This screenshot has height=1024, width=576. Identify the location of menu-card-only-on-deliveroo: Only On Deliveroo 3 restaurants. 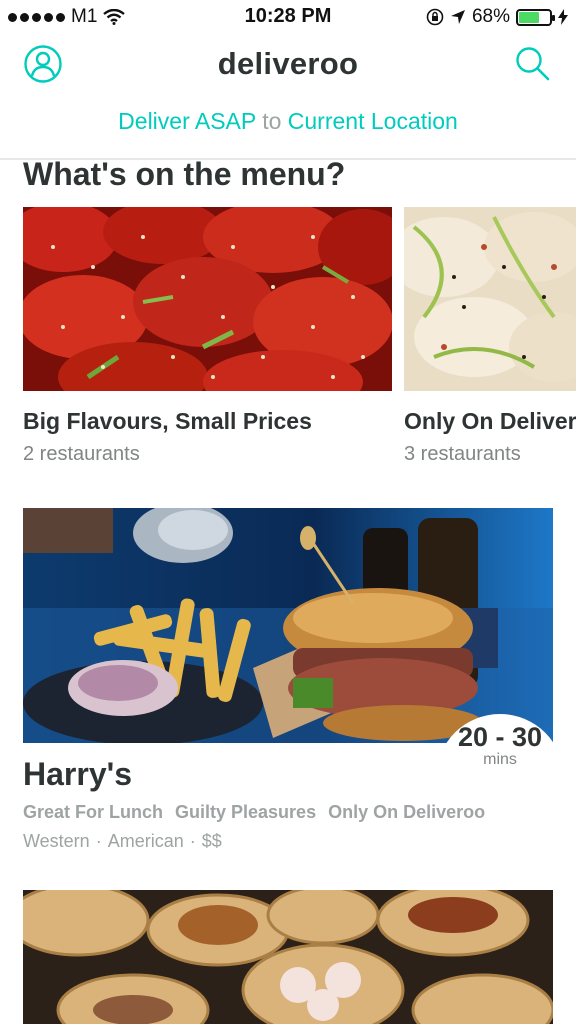
(490, 336).